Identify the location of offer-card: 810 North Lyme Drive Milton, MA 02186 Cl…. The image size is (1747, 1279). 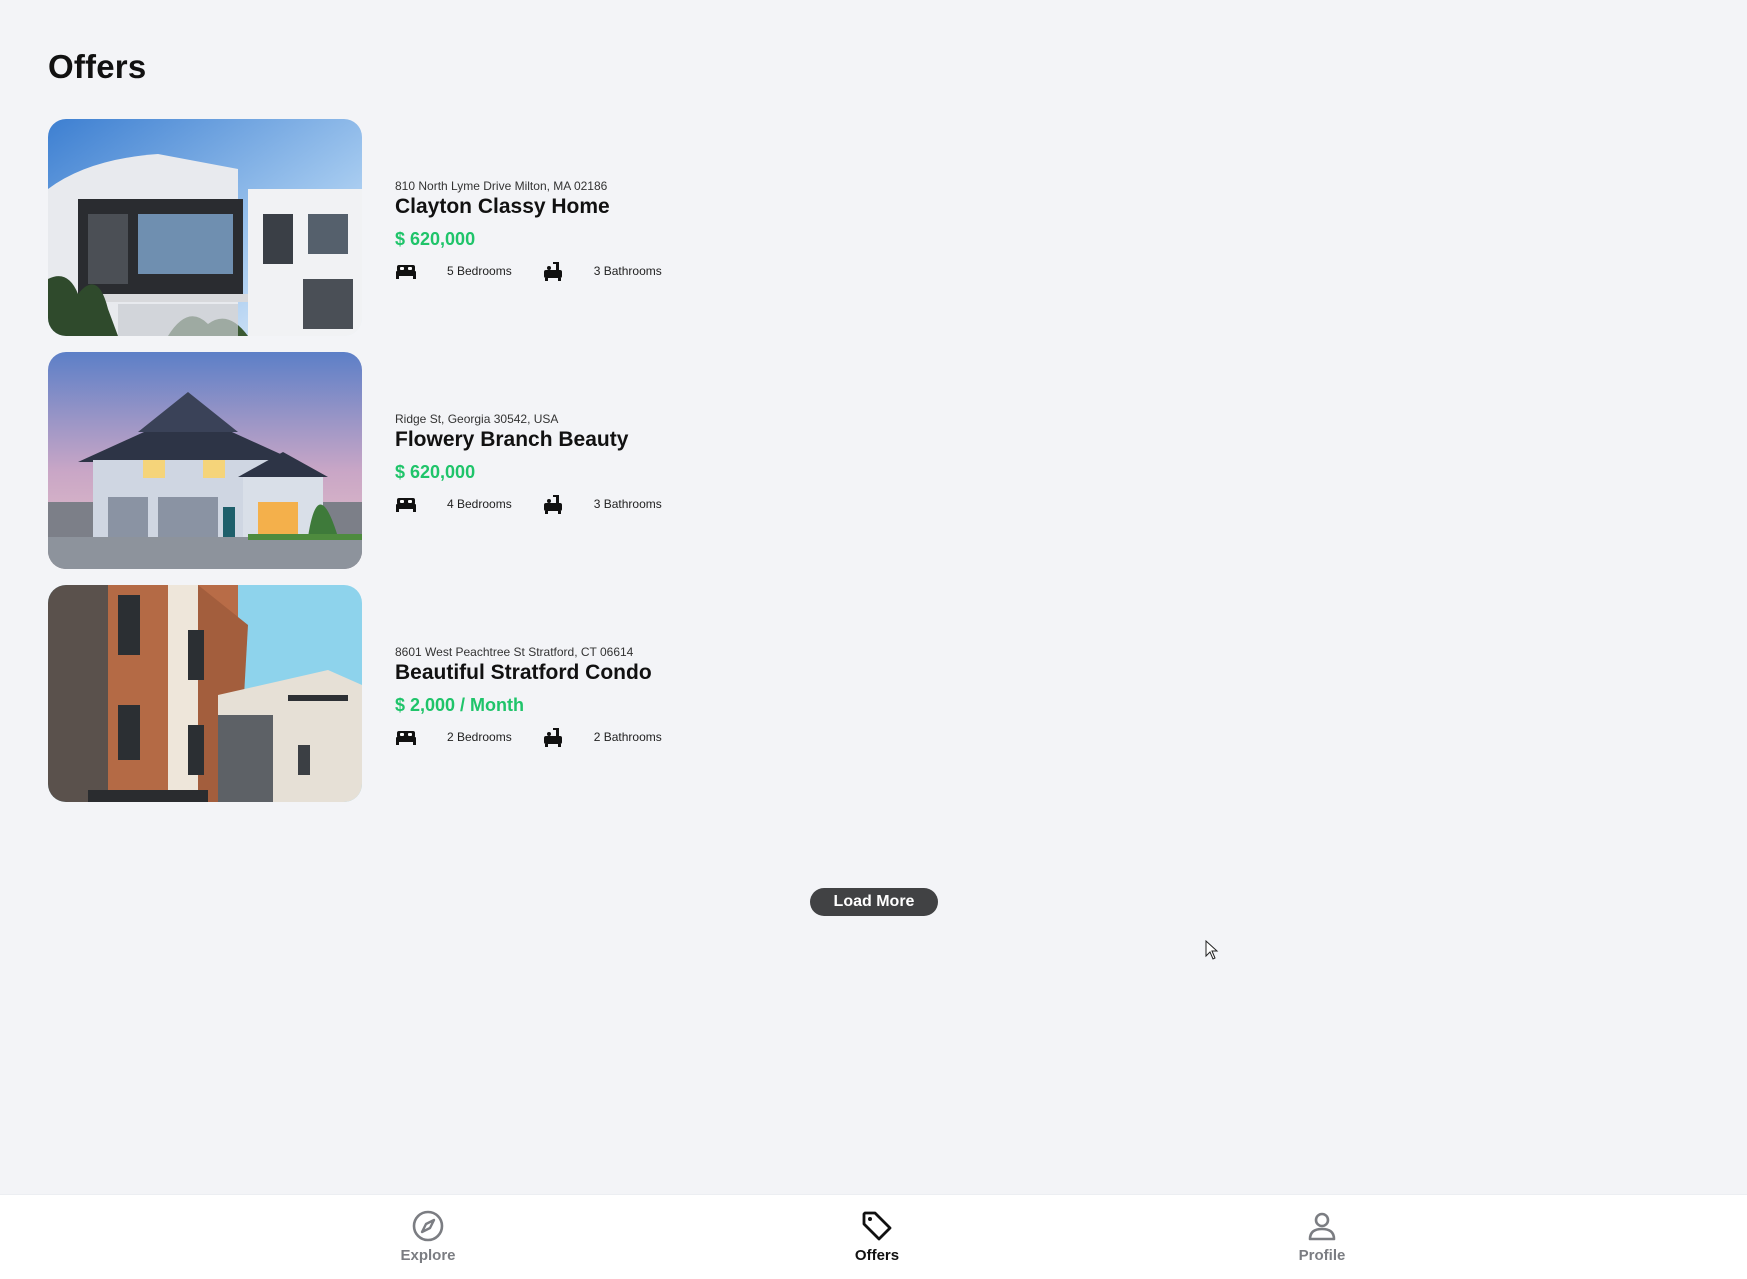
(548, 227).